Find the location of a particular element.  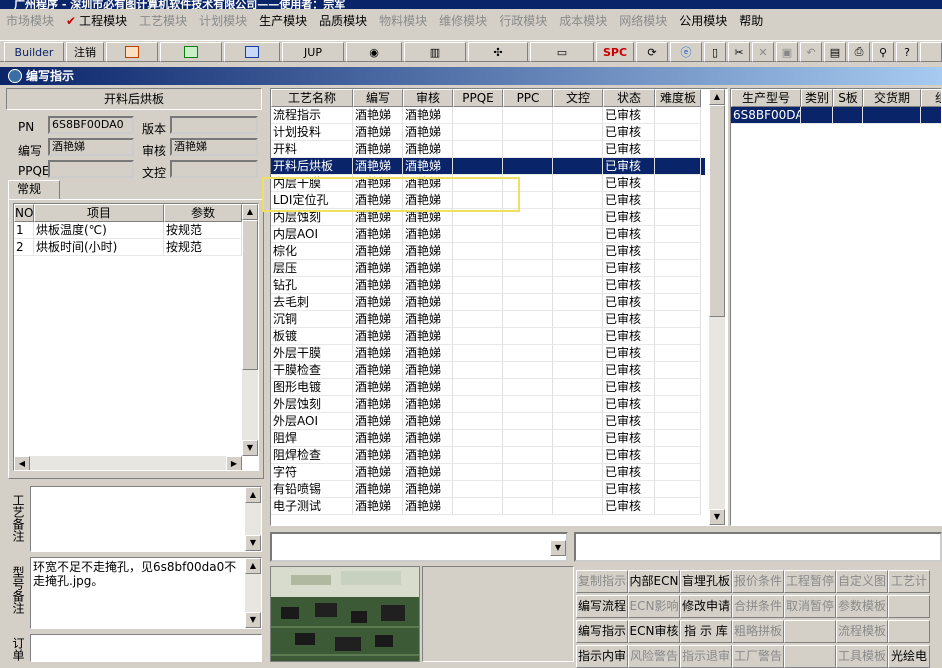

action-button: 光绘电 is located at coordinates (909, 656).